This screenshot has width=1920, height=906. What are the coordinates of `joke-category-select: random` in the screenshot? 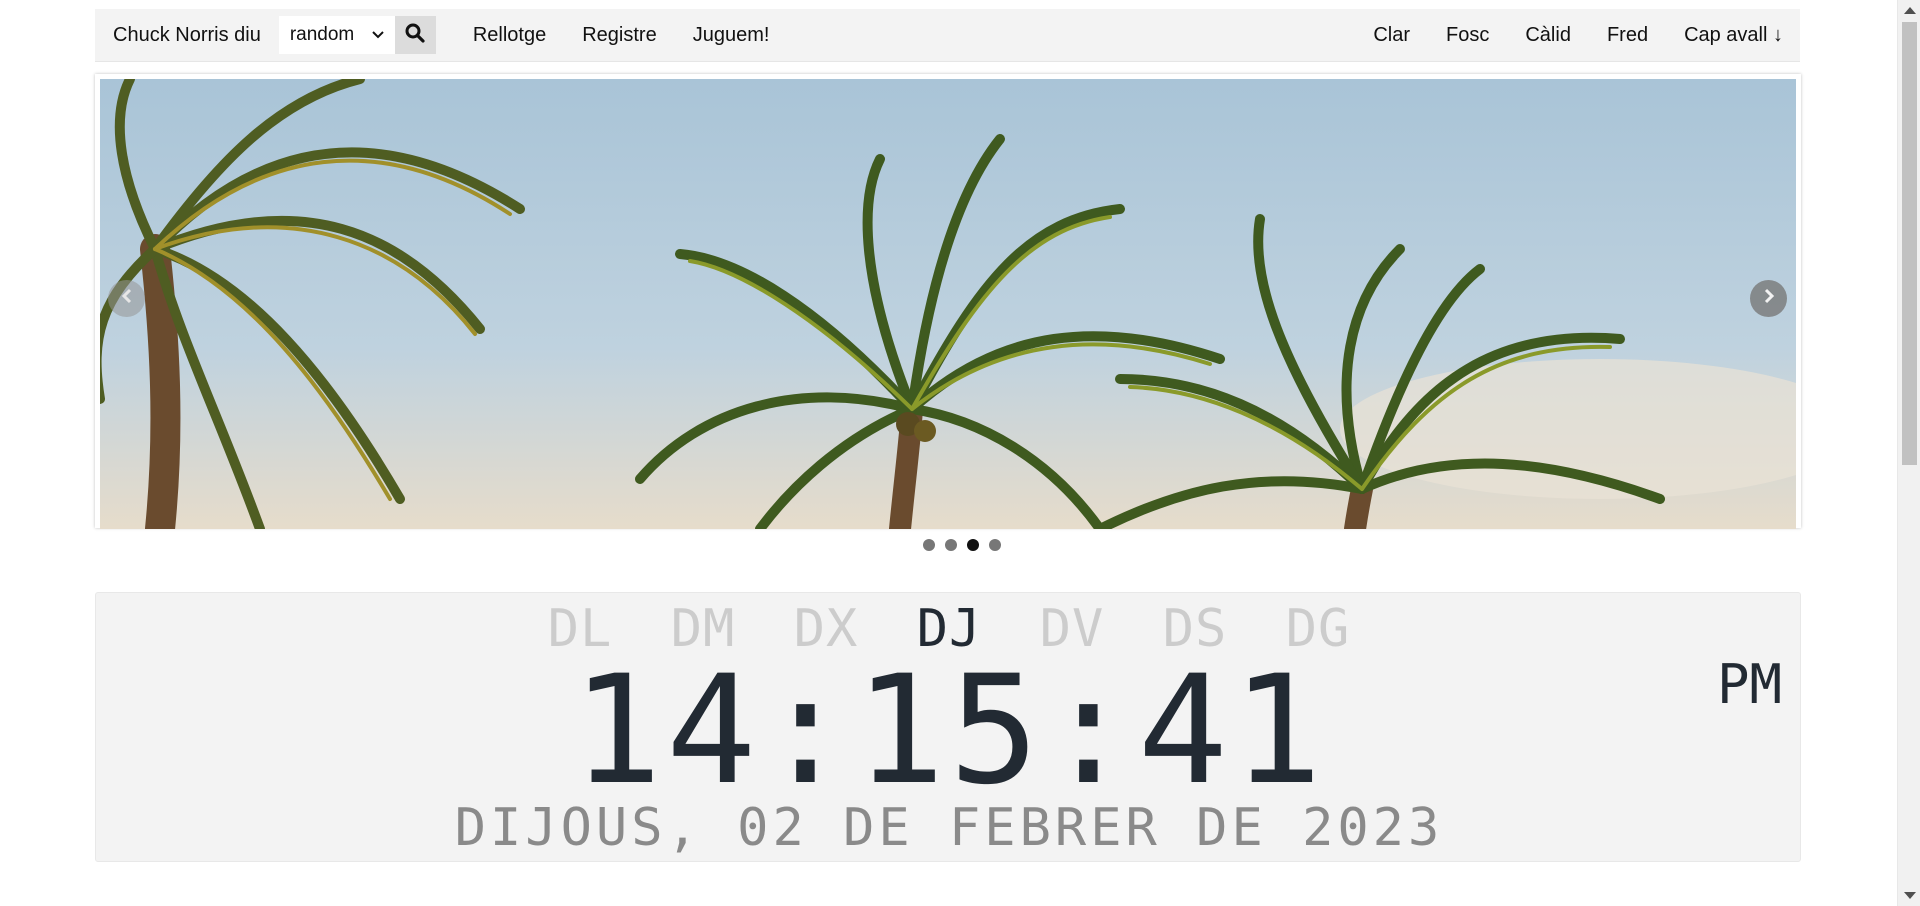 It's located at (336, 35).